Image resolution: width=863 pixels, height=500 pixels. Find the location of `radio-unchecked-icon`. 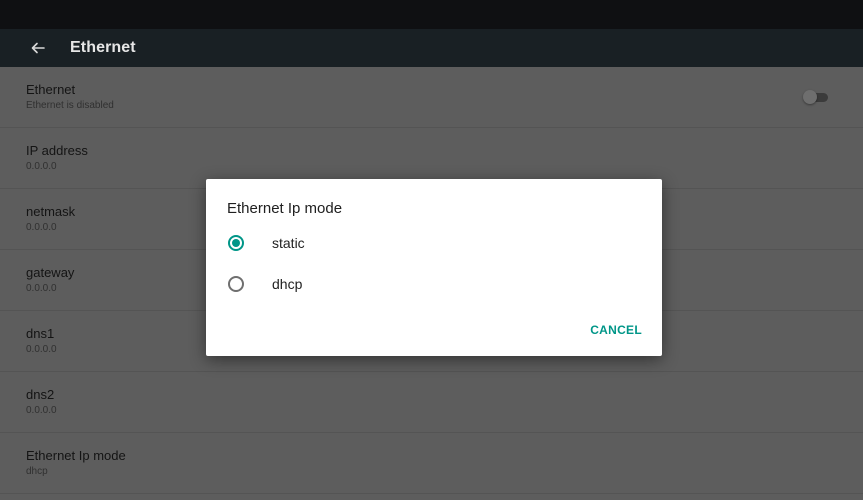

radio-unchecked-icon is located at coordinates (236, 284).